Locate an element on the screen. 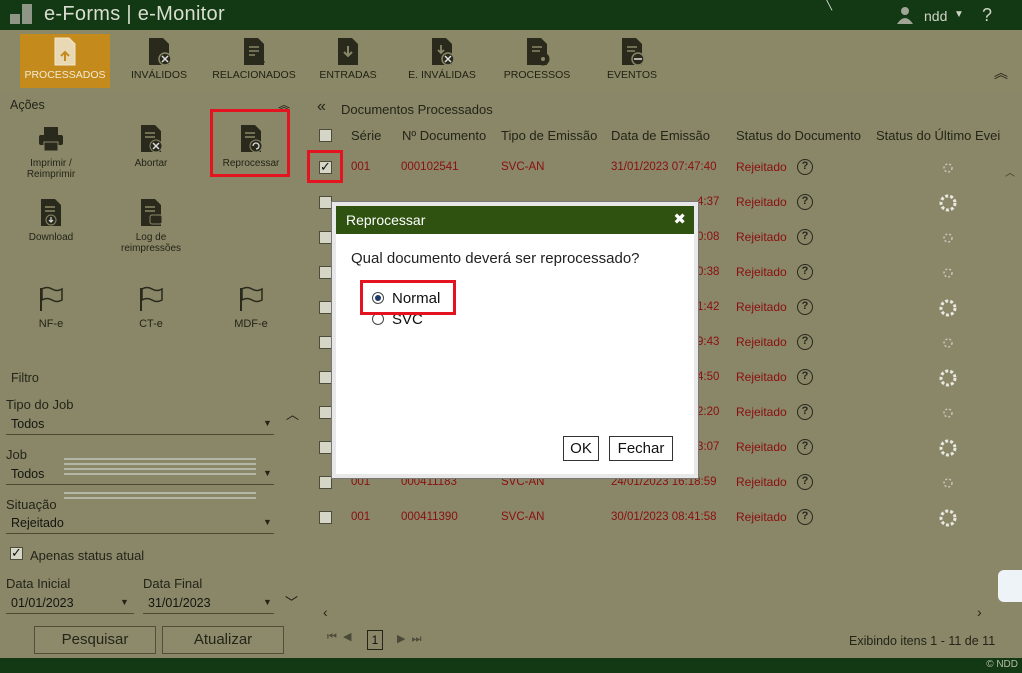 This screenshot has width=1022, height=673. col-data-emissao: Data de Emissão is located at coordinates (660, 135).